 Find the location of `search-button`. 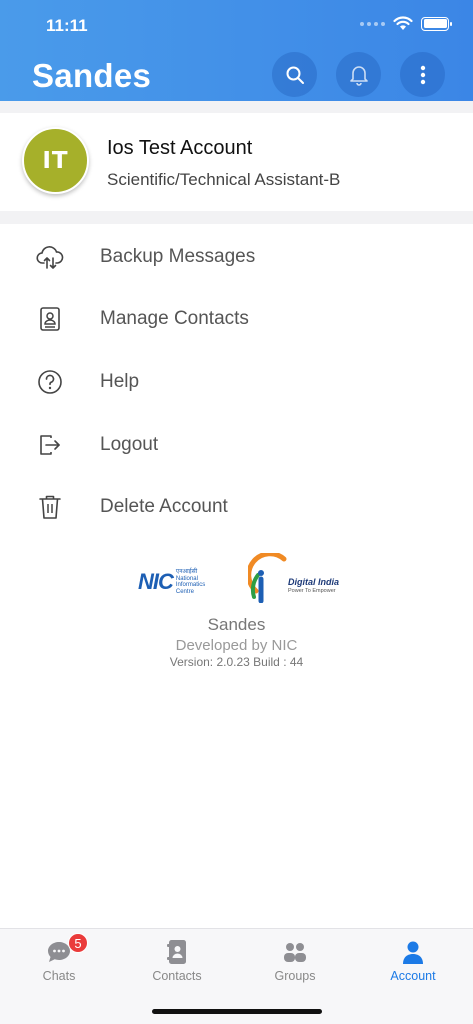

search-button is located at coordinates (294, 74).